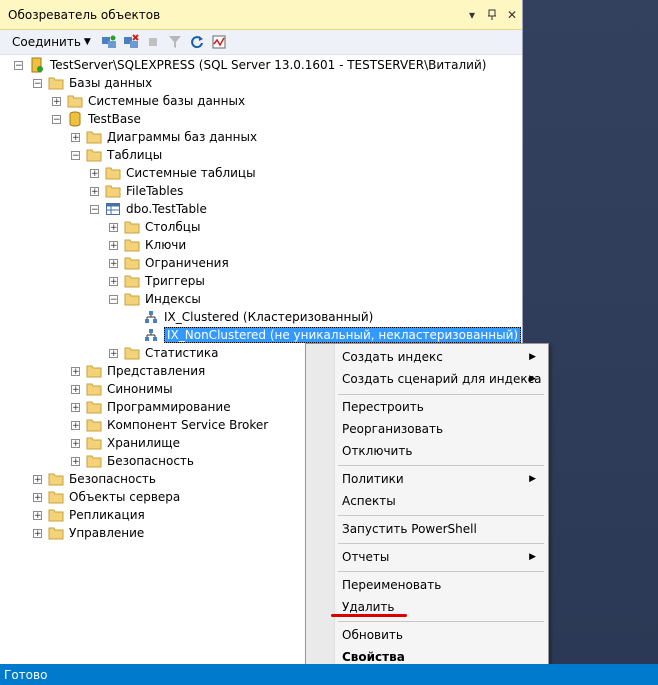  What do you see at coordinates (122, 389) in the screenshot?
I see `tree-node-synonyms: + Синонимы` at bounding box center [122, 389].